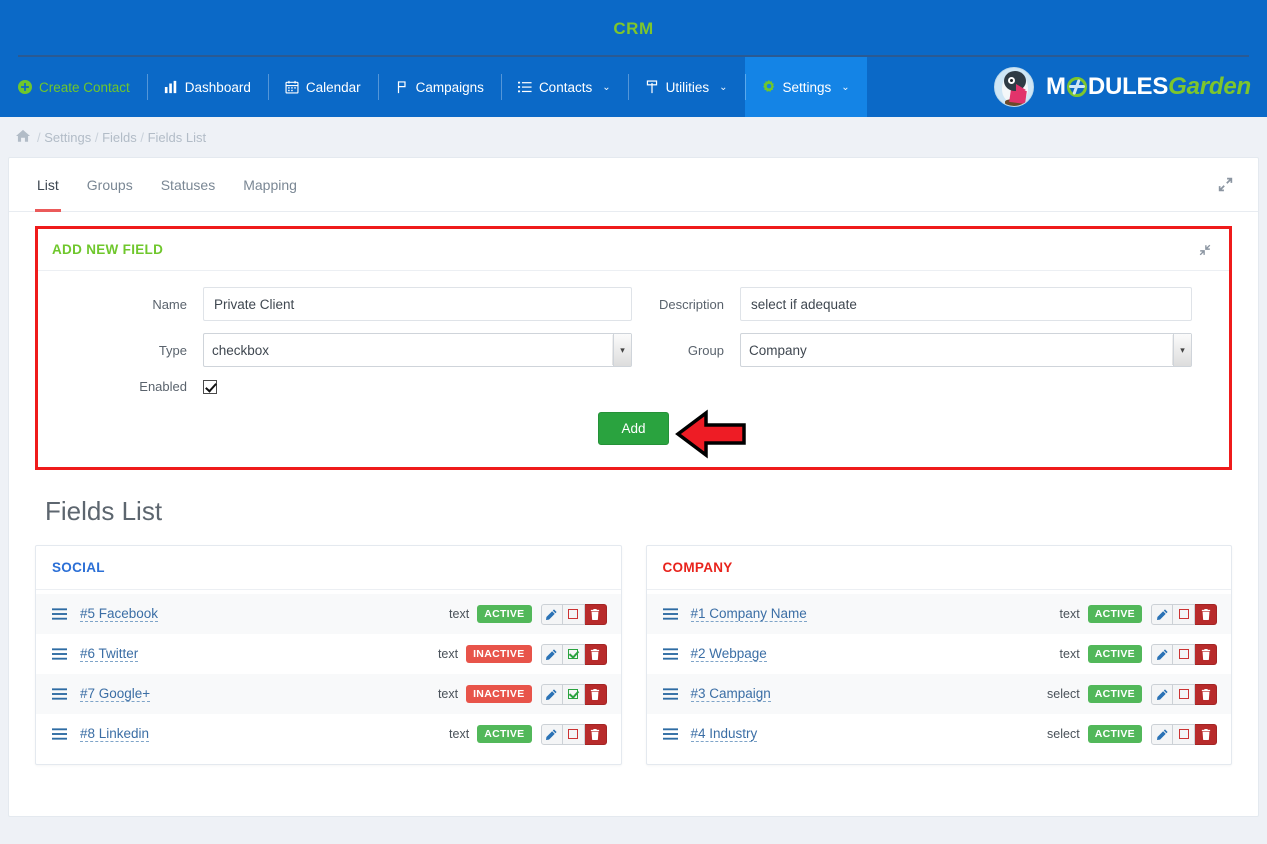  Describe the element at coordinates (23, 137) in the screenshot. I see `home-icon` at that location.